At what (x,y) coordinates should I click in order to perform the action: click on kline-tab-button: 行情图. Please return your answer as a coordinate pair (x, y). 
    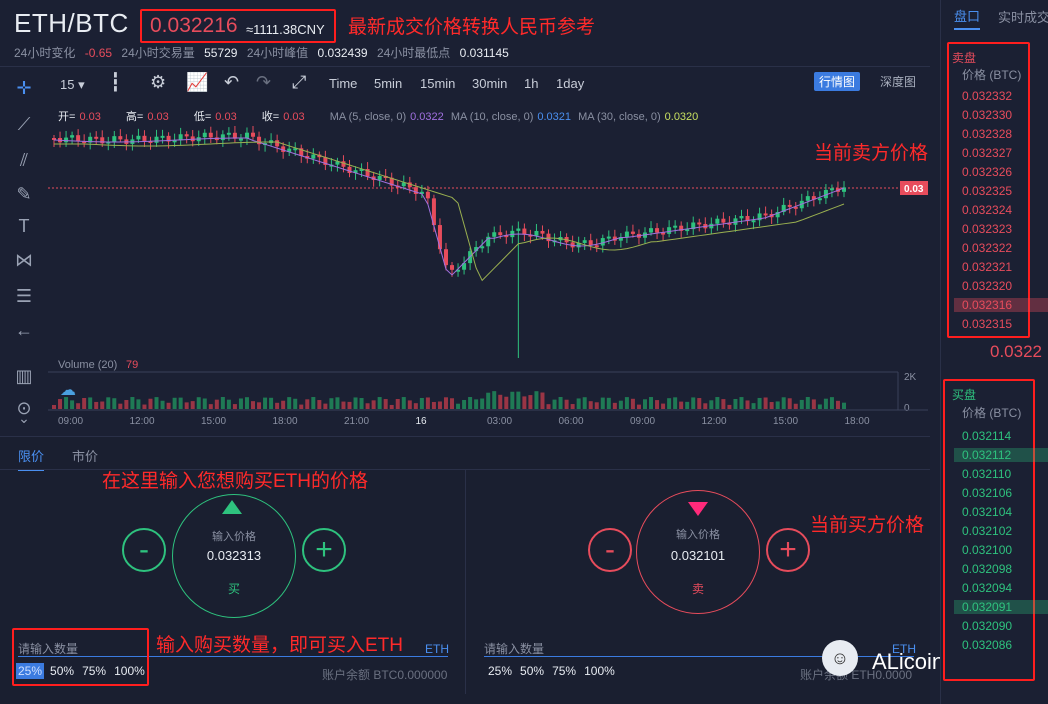
    Looking at the image, I should click on (837, 81).